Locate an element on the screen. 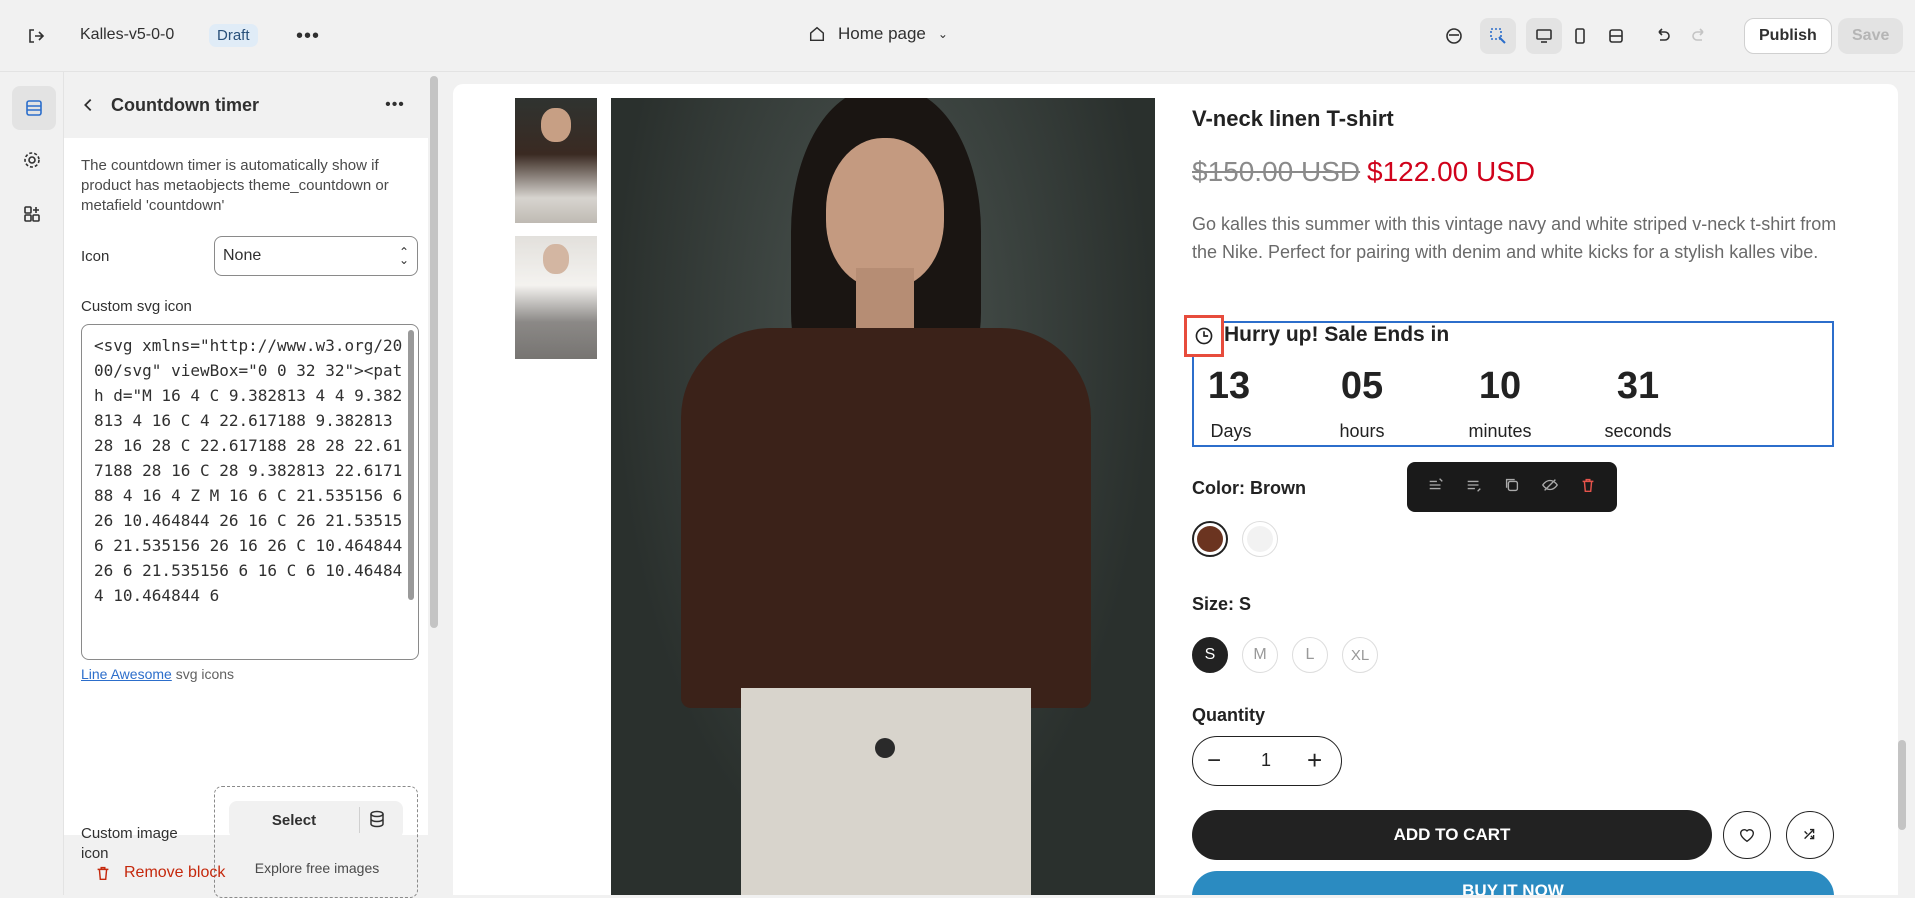  remove-block-button: Remove block is located at coordinates (159, 873).